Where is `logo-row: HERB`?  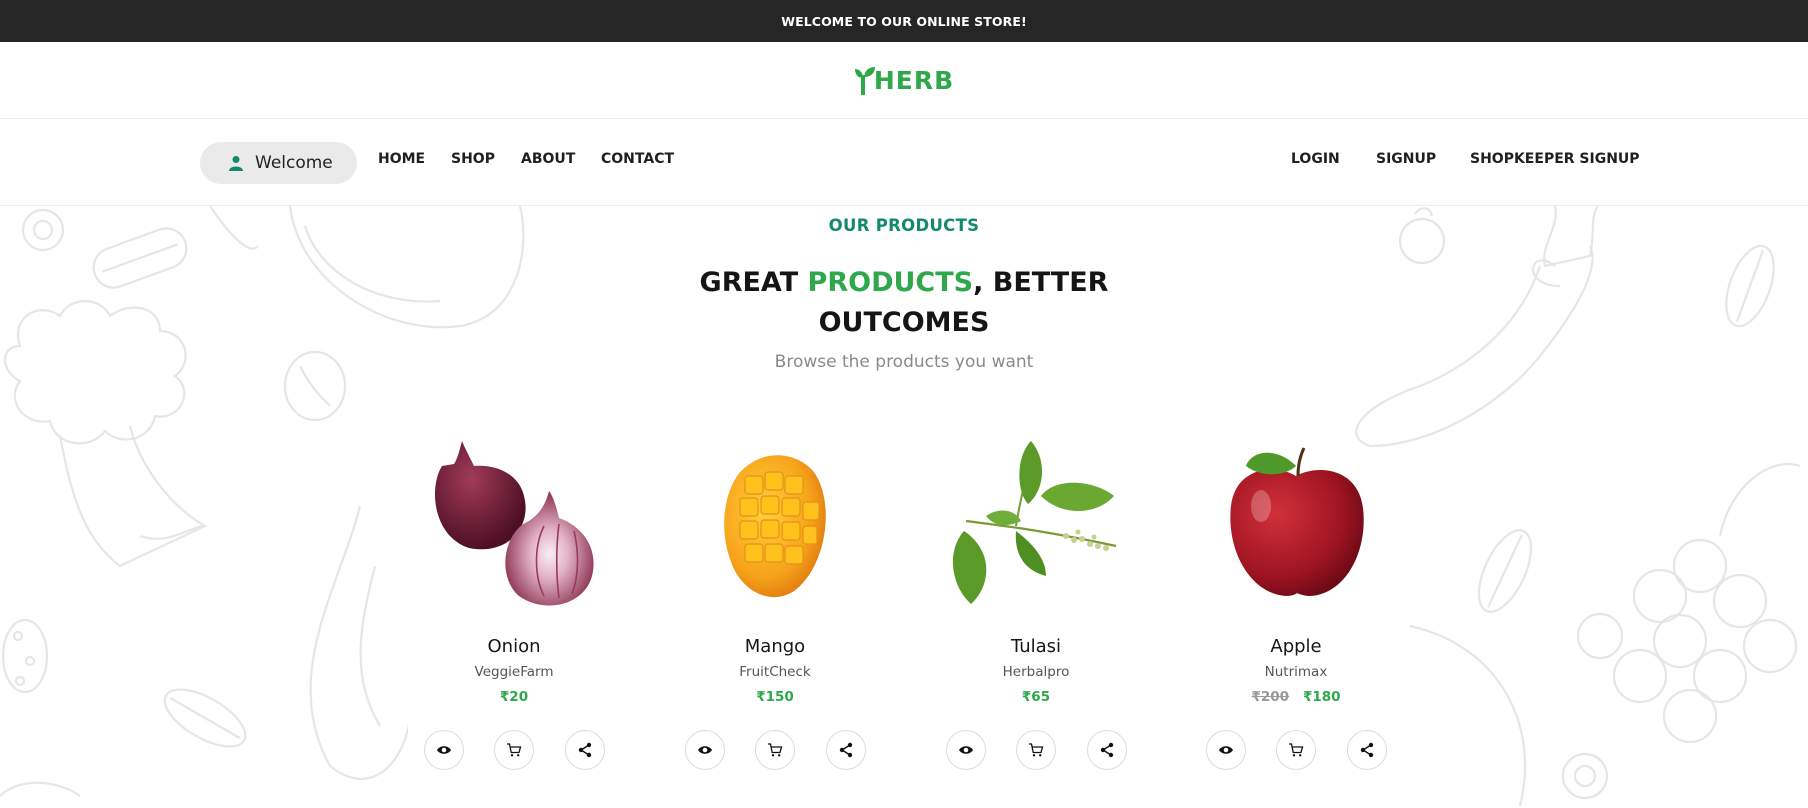
logo-row: HERB is located at coordinates (904, 80).